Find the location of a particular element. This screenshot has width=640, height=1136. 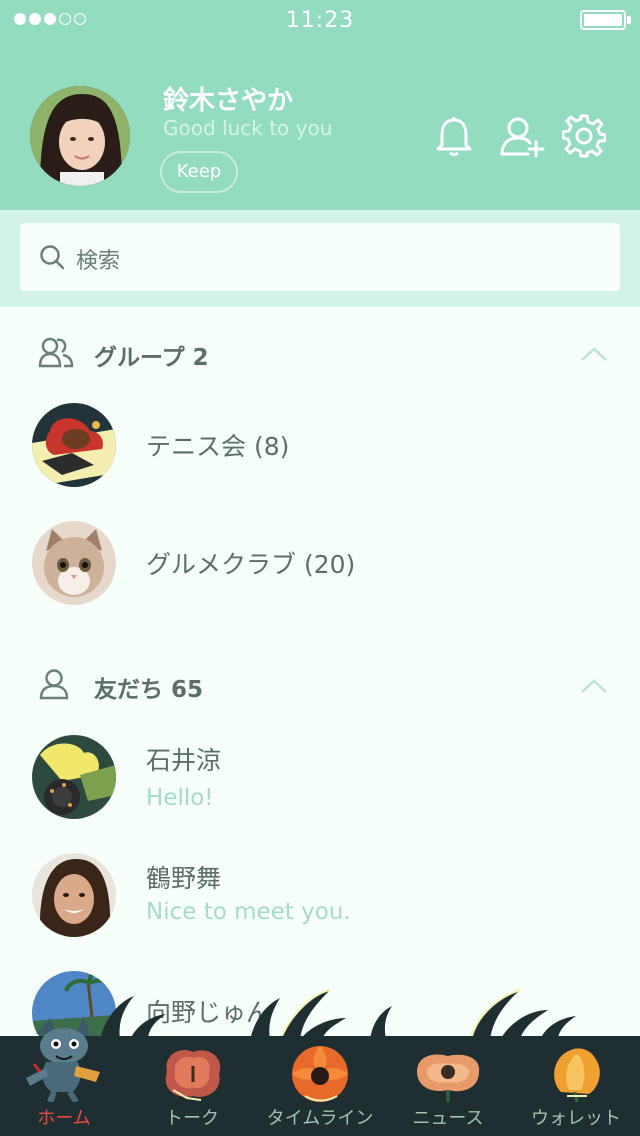

status-time: 11:23 is located at coordinates (320, 20).